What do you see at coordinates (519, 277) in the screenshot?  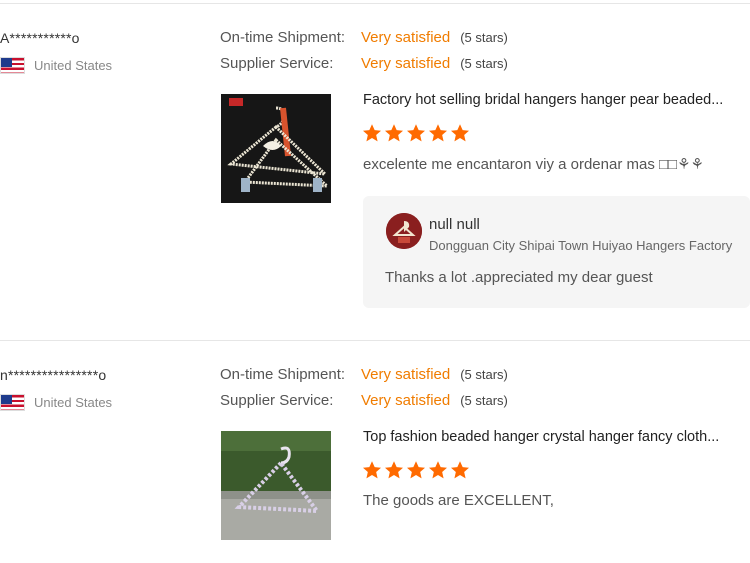 I see `reply-text: Thanks a lot .appreciated my dear guest` at bounding box center [519, 277].